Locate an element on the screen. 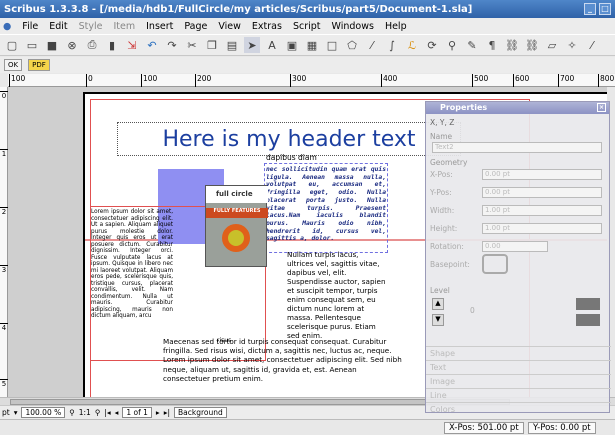  ruler-label: 3 is located at coordinates (4, 269).